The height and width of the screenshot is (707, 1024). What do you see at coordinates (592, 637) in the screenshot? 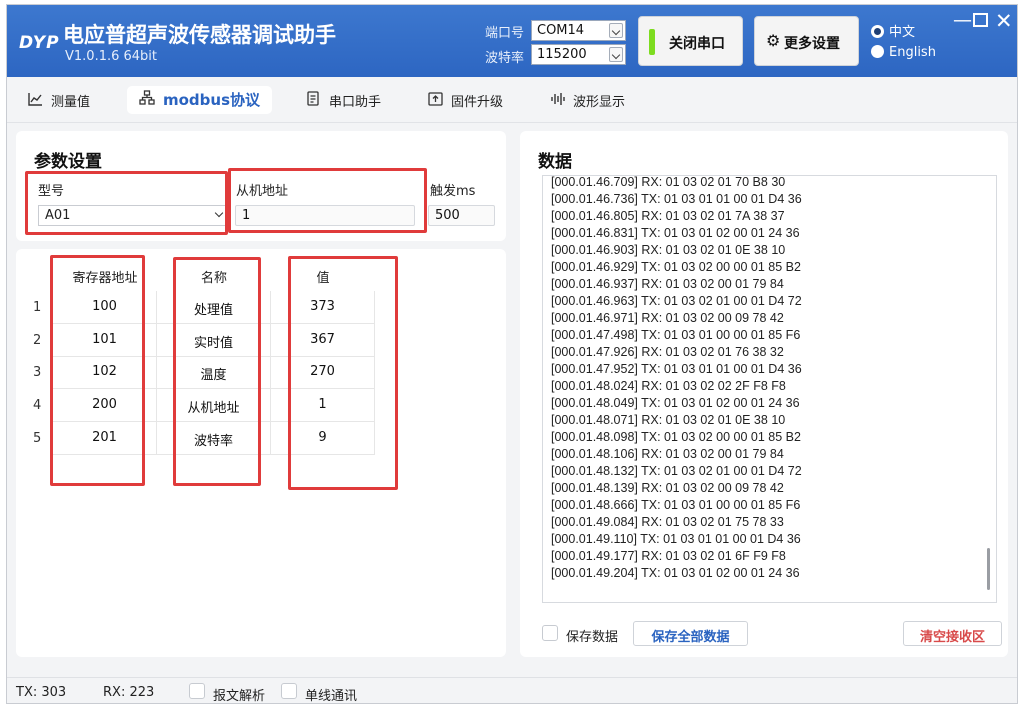
I see `save-data-label: 保存数据` at bounding box center [592, 637].